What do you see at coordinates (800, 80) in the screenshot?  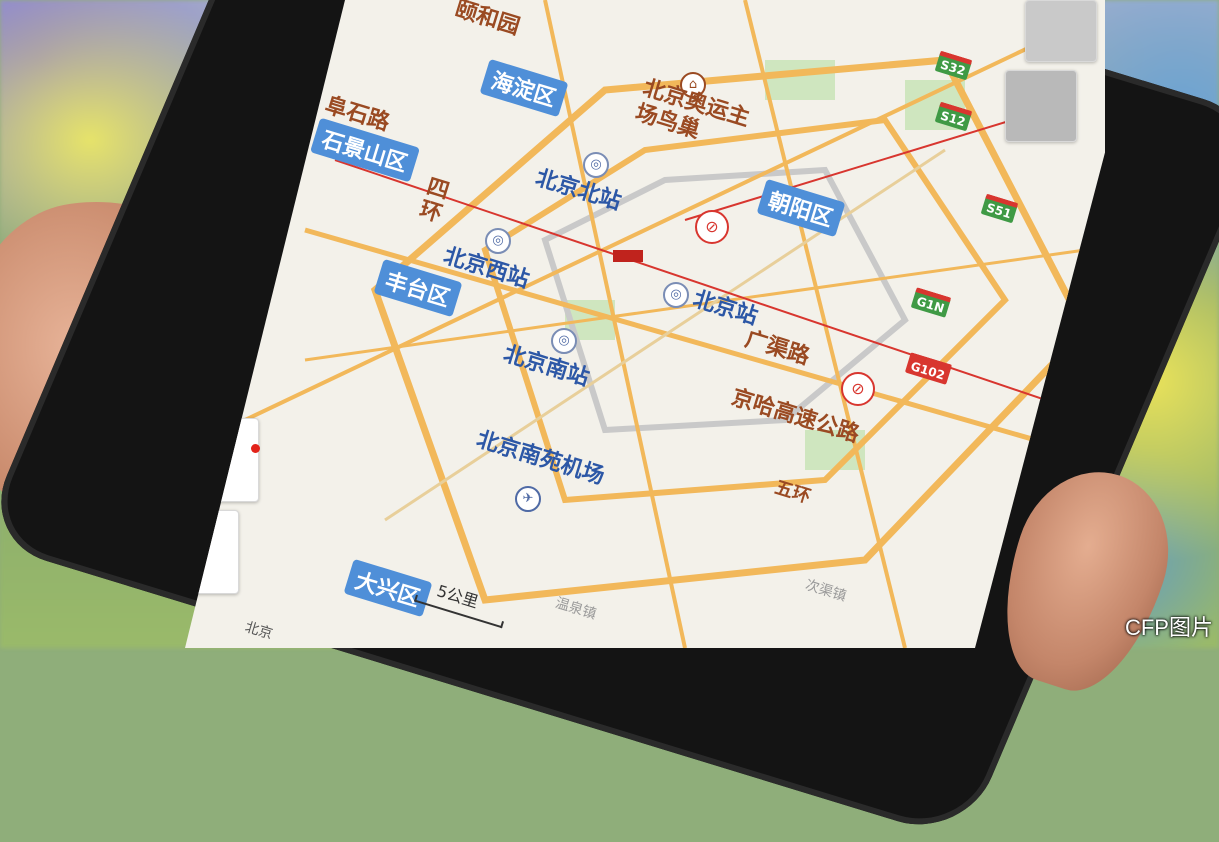 I see `park-area` at bounding box center [800, 80].